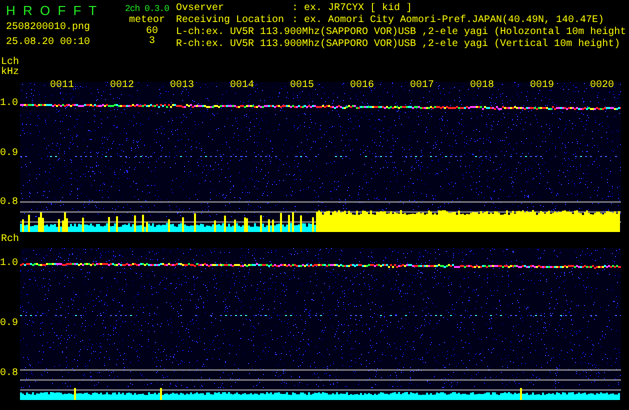  What do you see at coordinates (362, 86) in the screenshot?
I see `time-label: 0016` at bounding box center [362, 86].